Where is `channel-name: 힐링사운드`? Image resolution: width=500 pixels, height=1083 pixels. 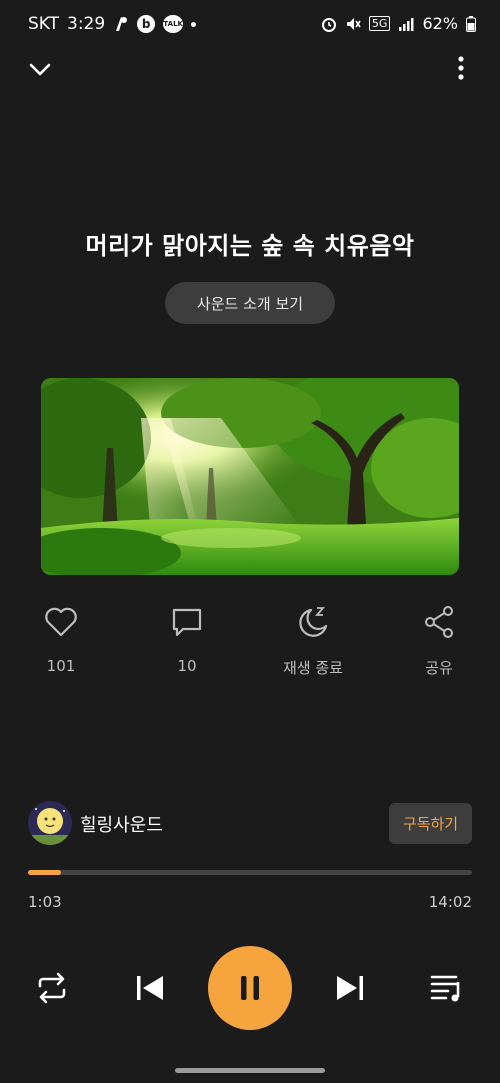 channel-name: 힐링사운드 is located at coordinates (121, 824).